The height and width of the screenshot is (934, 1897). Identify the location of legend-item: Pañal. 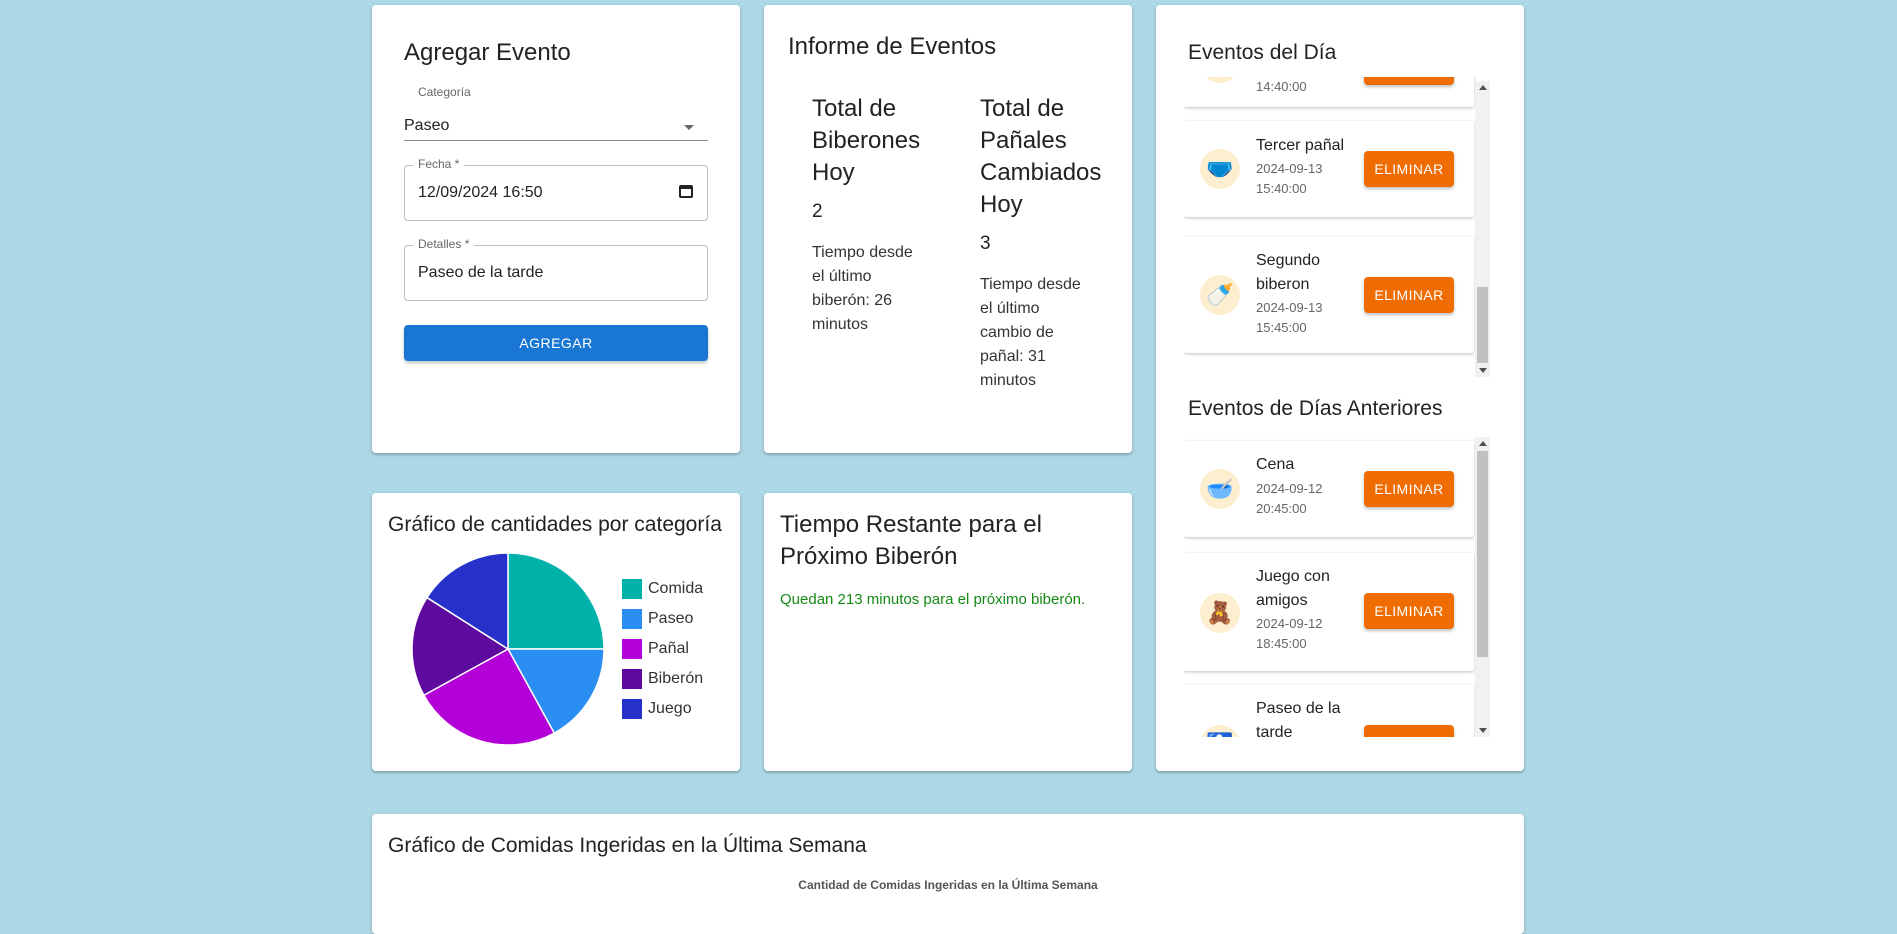
(655, 649).